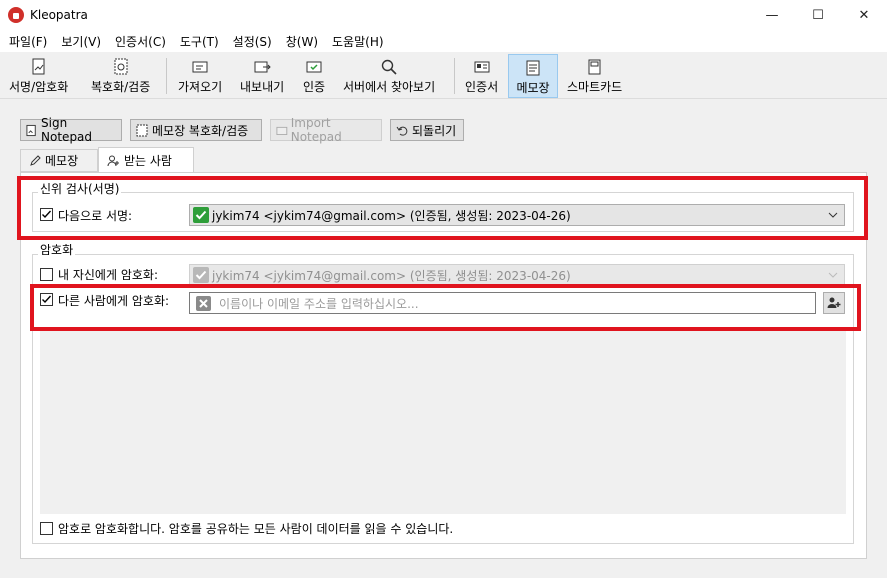  What do you see at coordinates (200, 67) in the screenshot?
I see `import-icon` at bounding box center [200, 67].